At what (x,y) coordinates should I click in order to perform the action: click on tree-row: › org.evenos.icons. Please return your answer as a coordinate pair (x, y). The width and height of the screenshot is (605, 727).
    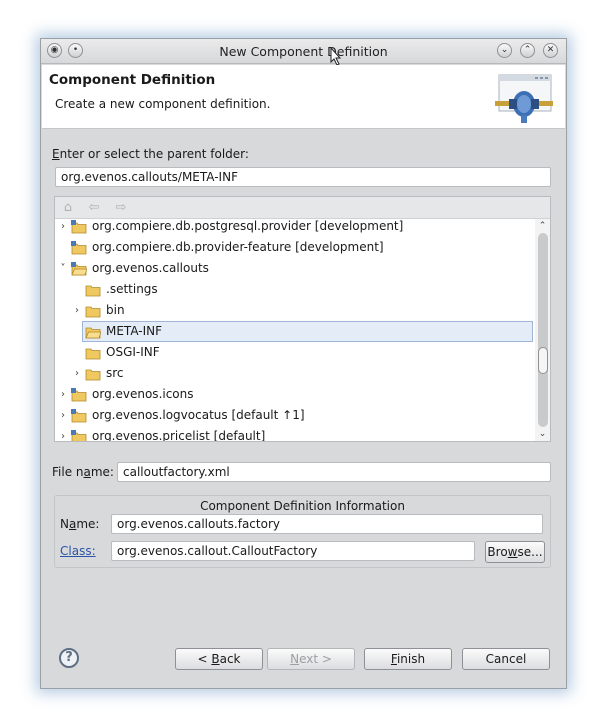
    Looking at the image, I should click on (295, 394).